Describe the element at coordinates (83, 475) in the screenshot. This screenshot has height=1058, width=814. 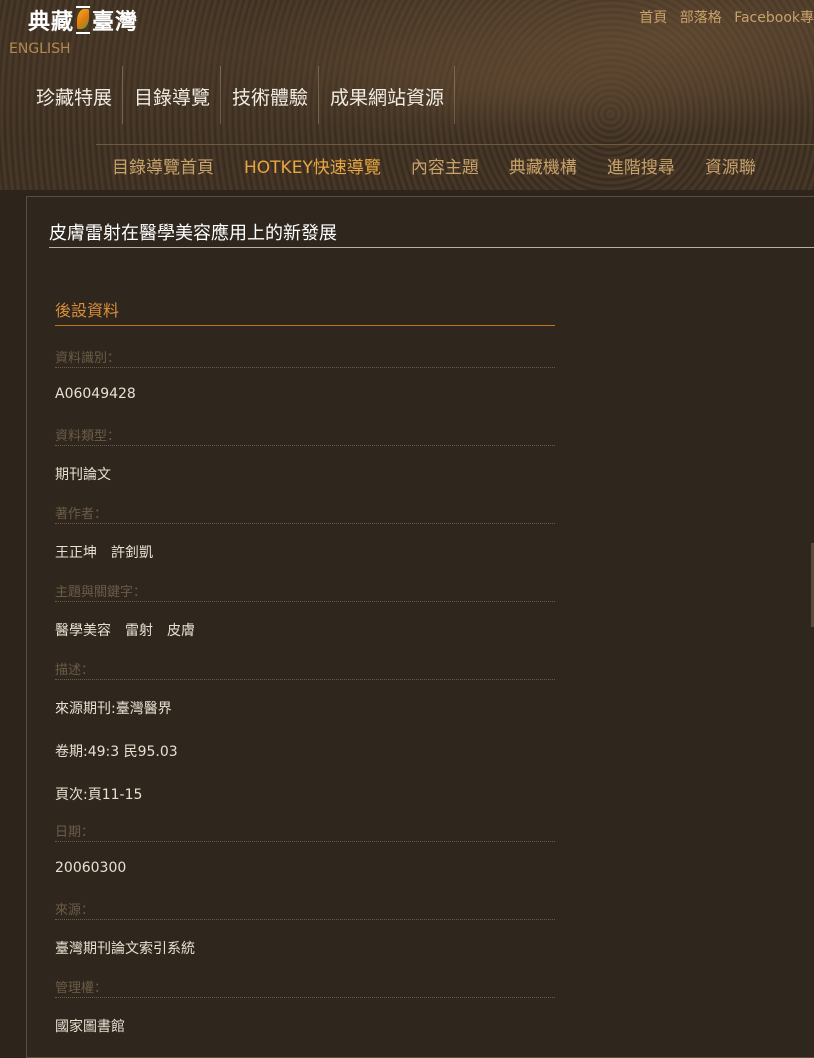
I see `field-value: 期刊論文` at that location.